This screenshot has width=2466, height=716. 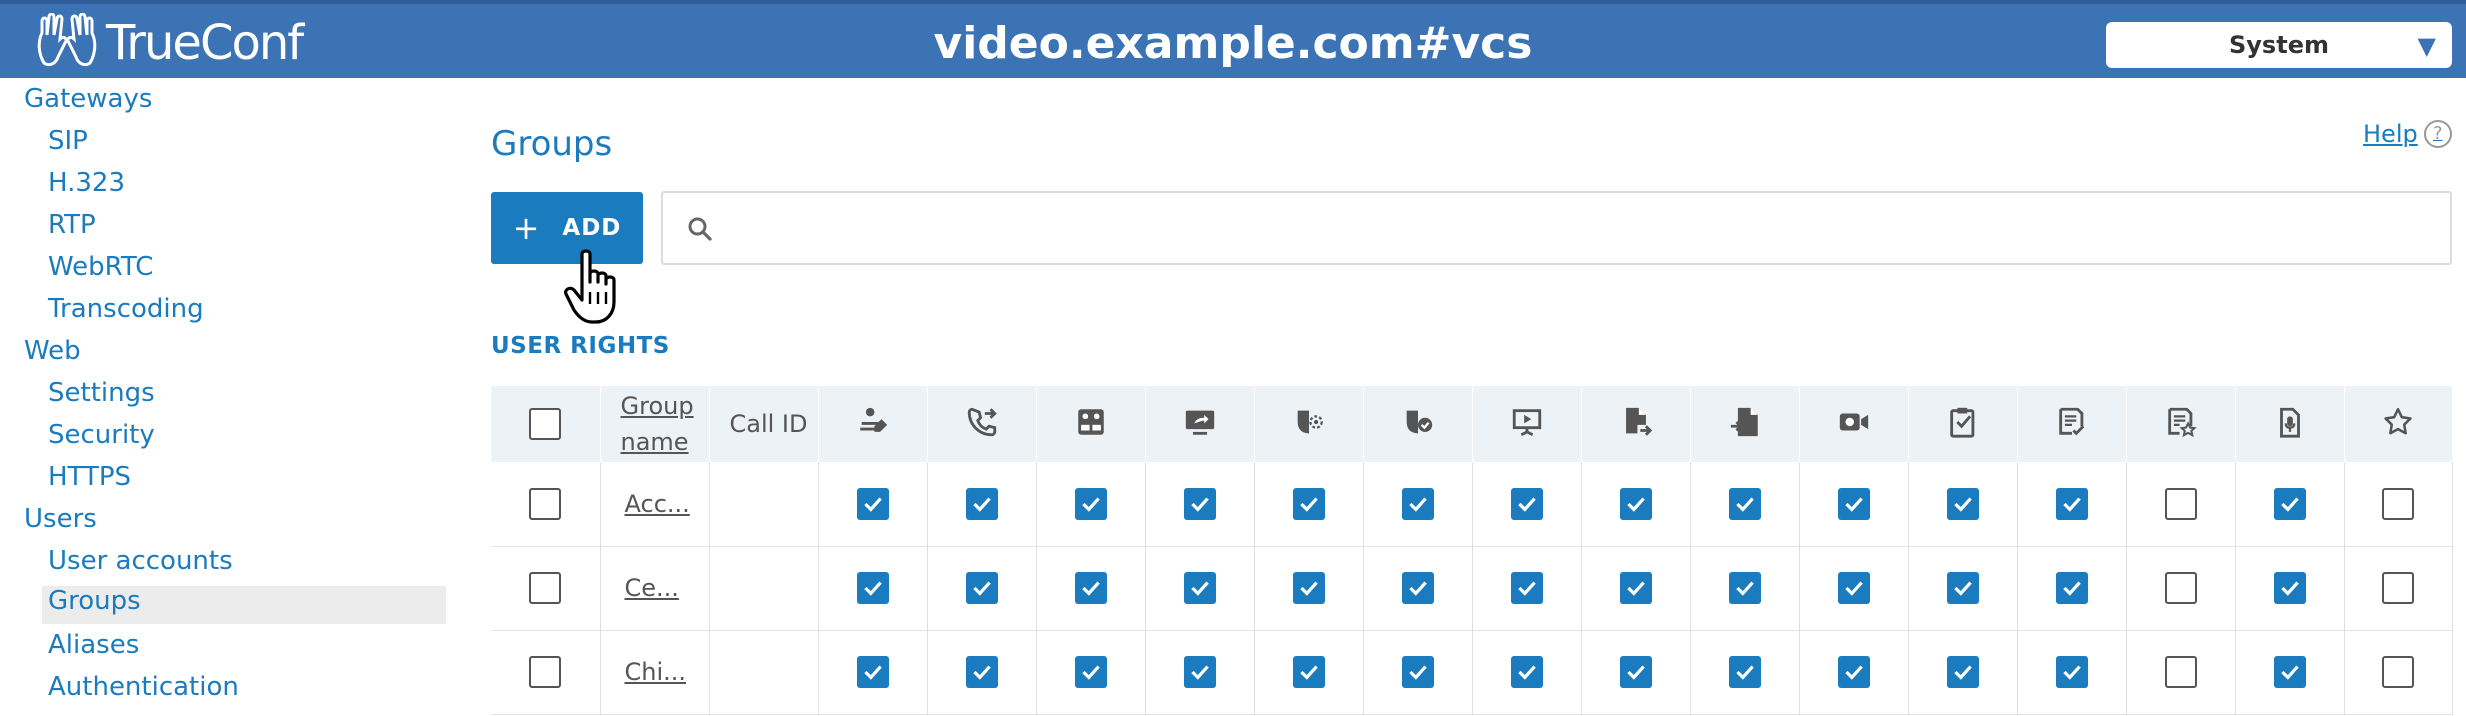 What do you see at coordinates (86, 183) in the screenshot?
I see `sidebar-item-h-323: H.323` at bounding box center [86, 183].